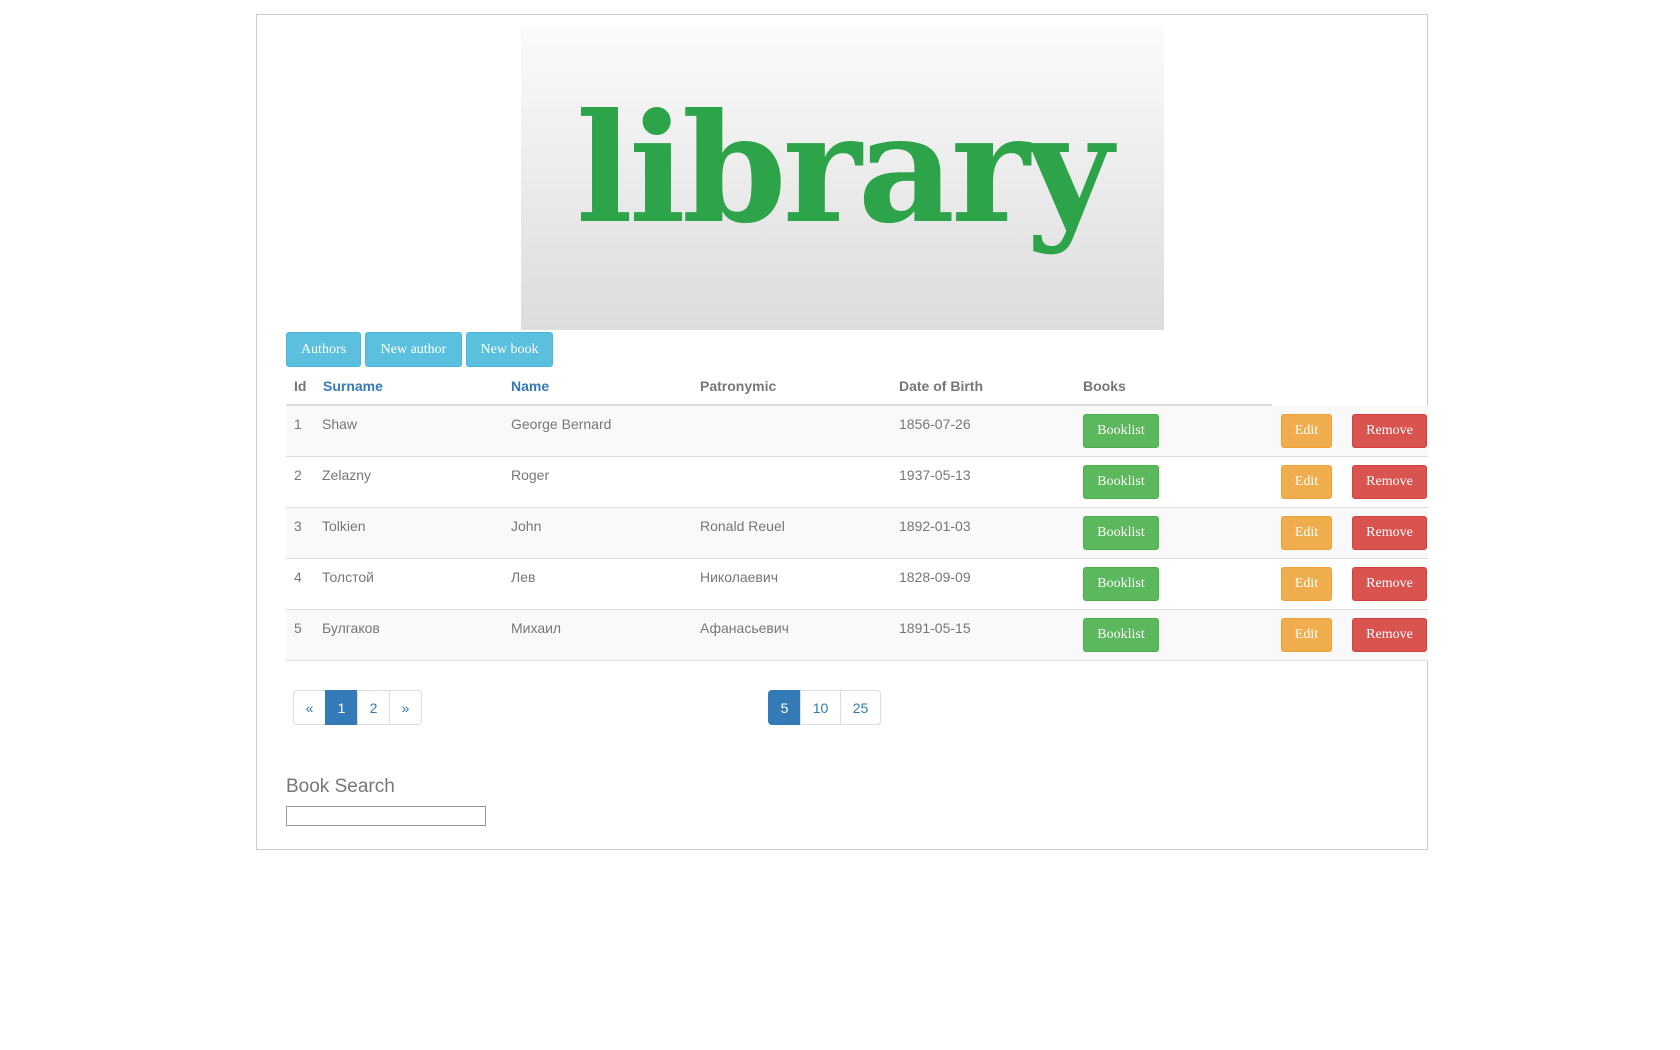 The height and width of the screenshot is (1050, 1680). I want to click on cell-id: 1, so click(298, 424).